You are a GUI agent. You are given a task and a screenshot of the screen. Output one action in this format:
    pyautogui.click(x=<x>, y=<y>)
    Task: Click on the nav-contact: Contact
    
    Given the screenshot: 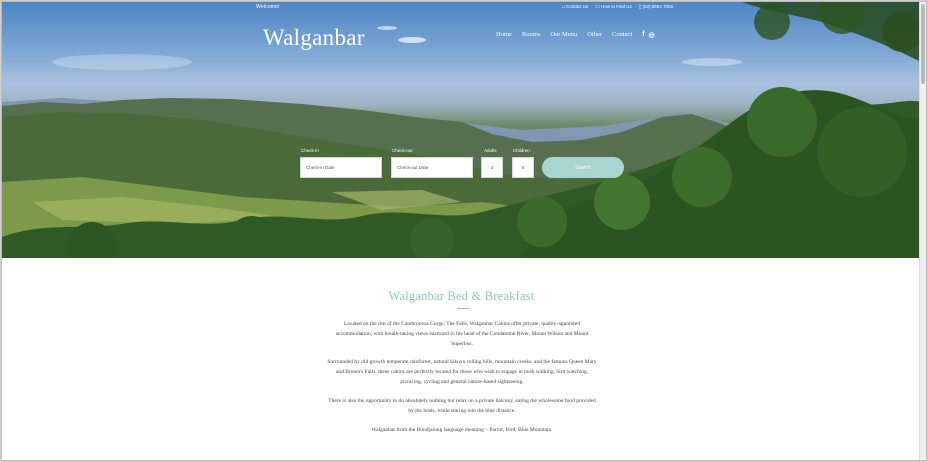 What is the action you would take?
    pyautogui.click(x=622, y=35)
    